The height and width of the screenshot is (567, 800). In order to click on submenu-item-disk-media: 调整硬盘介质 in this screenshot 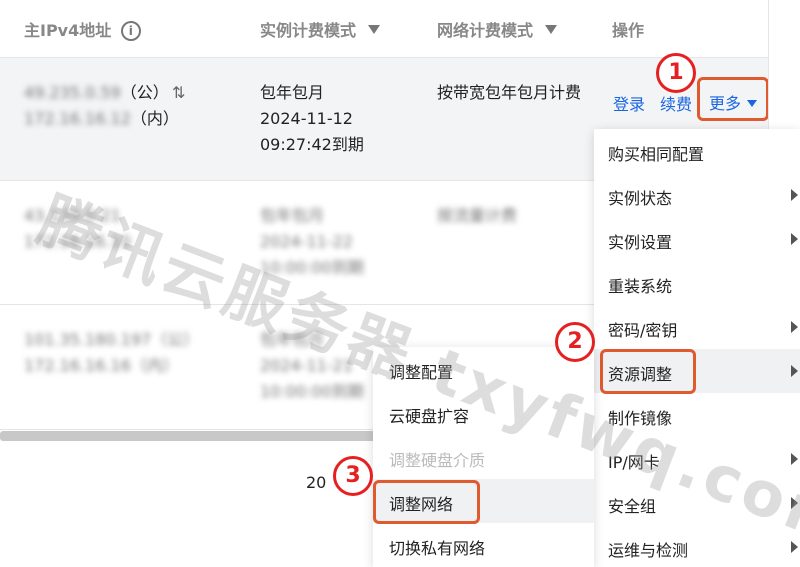, I will do `click(483, 457)`.